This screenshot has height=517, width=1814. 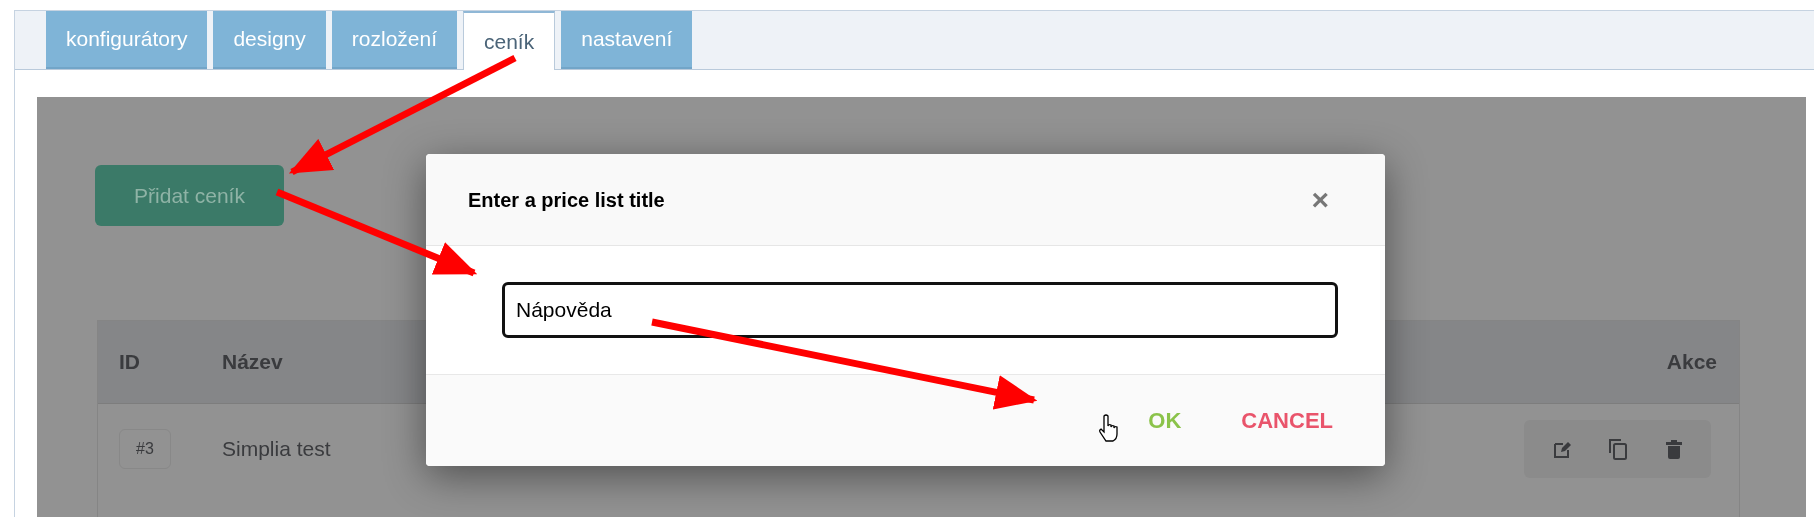 What do you see at coordinates (509, 40) in the screenshot?
I see `tab: ceník` at bounding box center [509, 40].